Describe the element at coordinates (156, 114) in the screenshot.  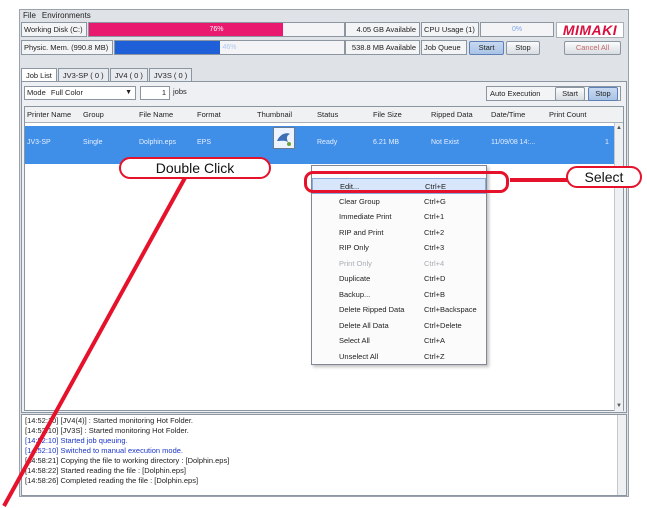
I see `col-file-name: File Name` at that location.